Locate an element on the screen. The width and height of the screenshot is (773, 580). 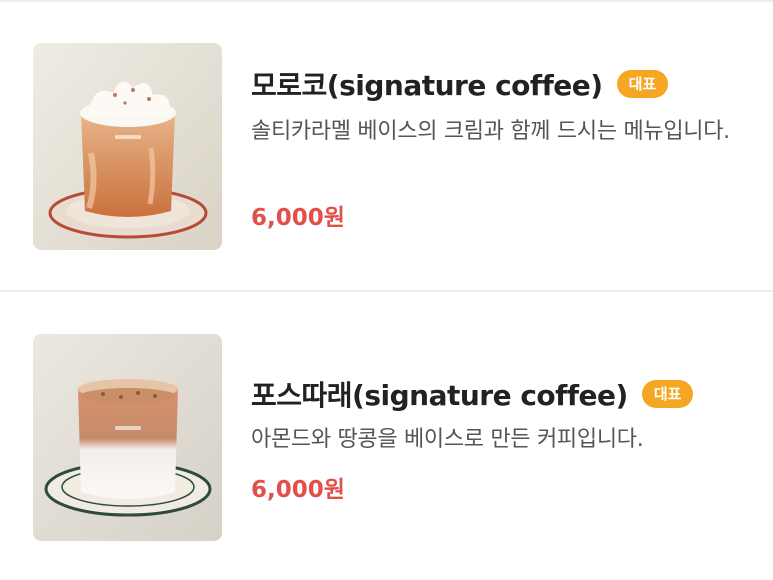
menu-item-title-row: 포스따래(signature coffee) 대표 is located at coordinates (472, 394).